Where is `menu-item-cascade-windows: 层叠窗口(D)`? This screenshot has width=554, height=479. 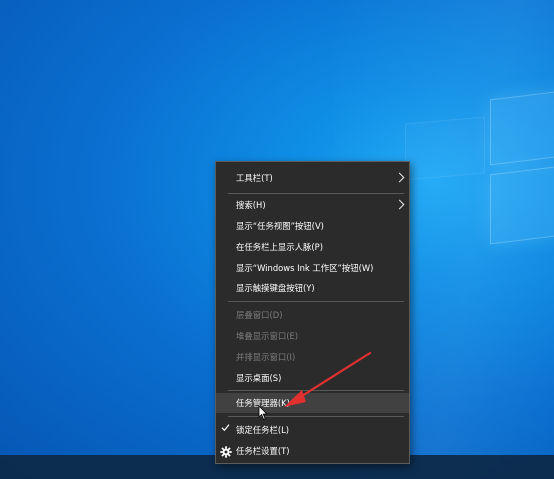
menu-item-cascade-windows: 层叠窗口(D) is located at coordinates (312, 315).